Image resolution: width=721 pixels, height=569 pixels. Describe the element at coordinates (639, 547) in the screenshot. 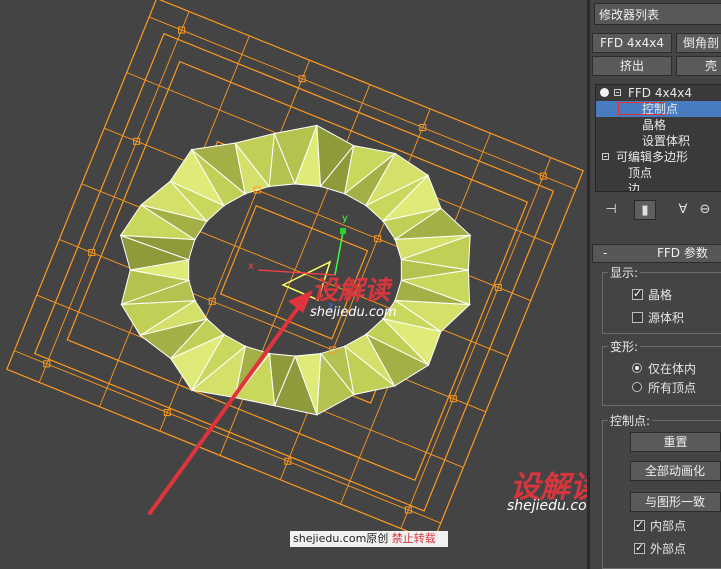

I see `outside-points-checkbox` at that location.